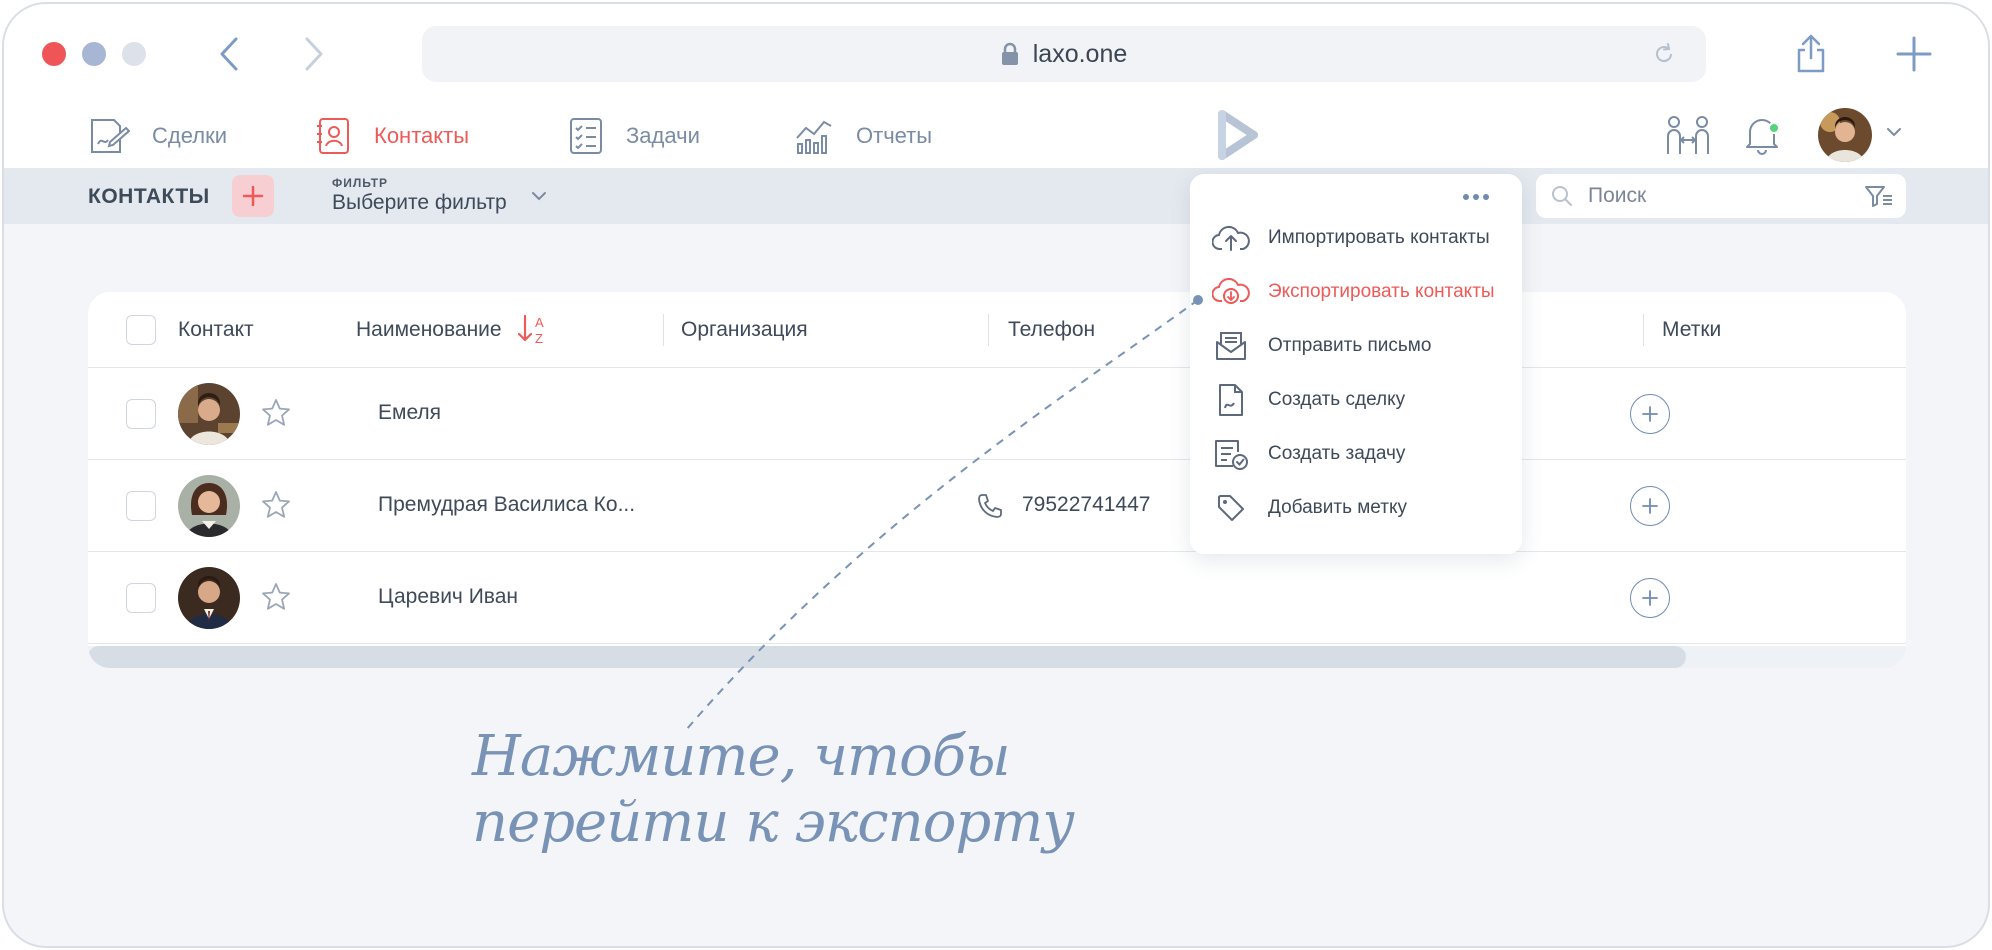 The width and height of the screenshot is (1992, 950). I want to click on nav-label-reports: Отчеты, so click(894, 135).